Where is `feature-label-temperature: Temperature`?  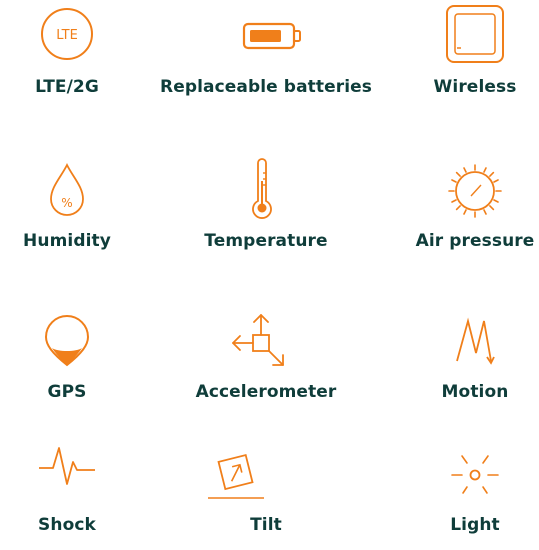
feature-label-temperature: Temperature is located at coordinates (266, 241).